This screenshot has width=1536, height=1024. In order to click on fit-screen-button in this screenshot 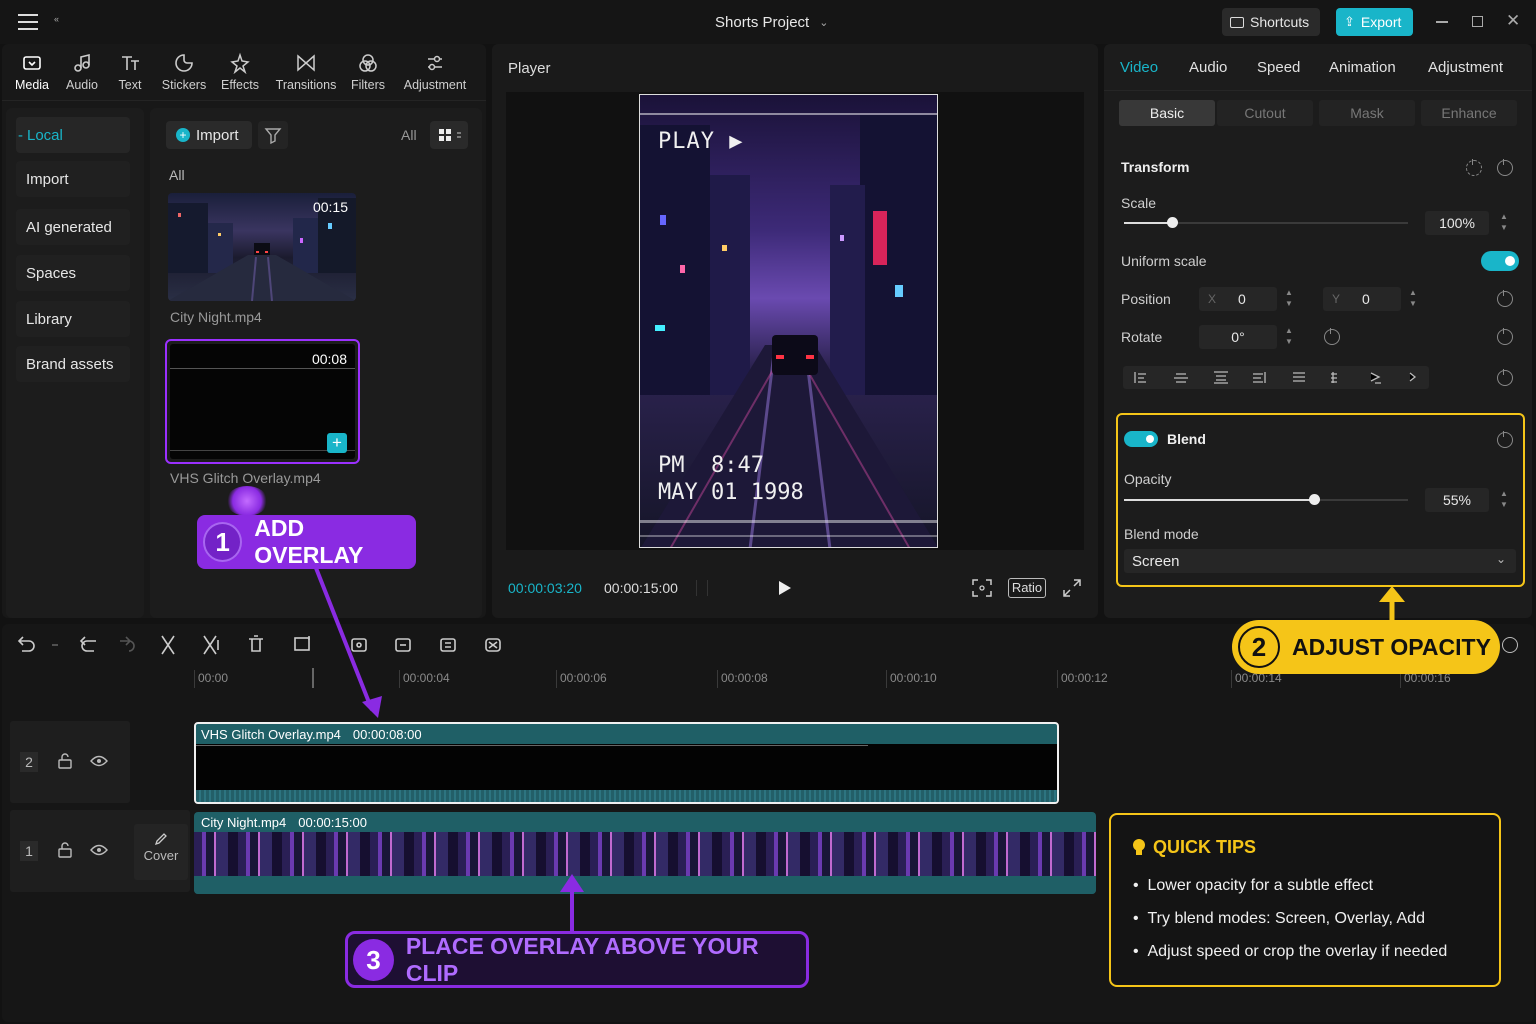, I will do `click(982, 588)`.